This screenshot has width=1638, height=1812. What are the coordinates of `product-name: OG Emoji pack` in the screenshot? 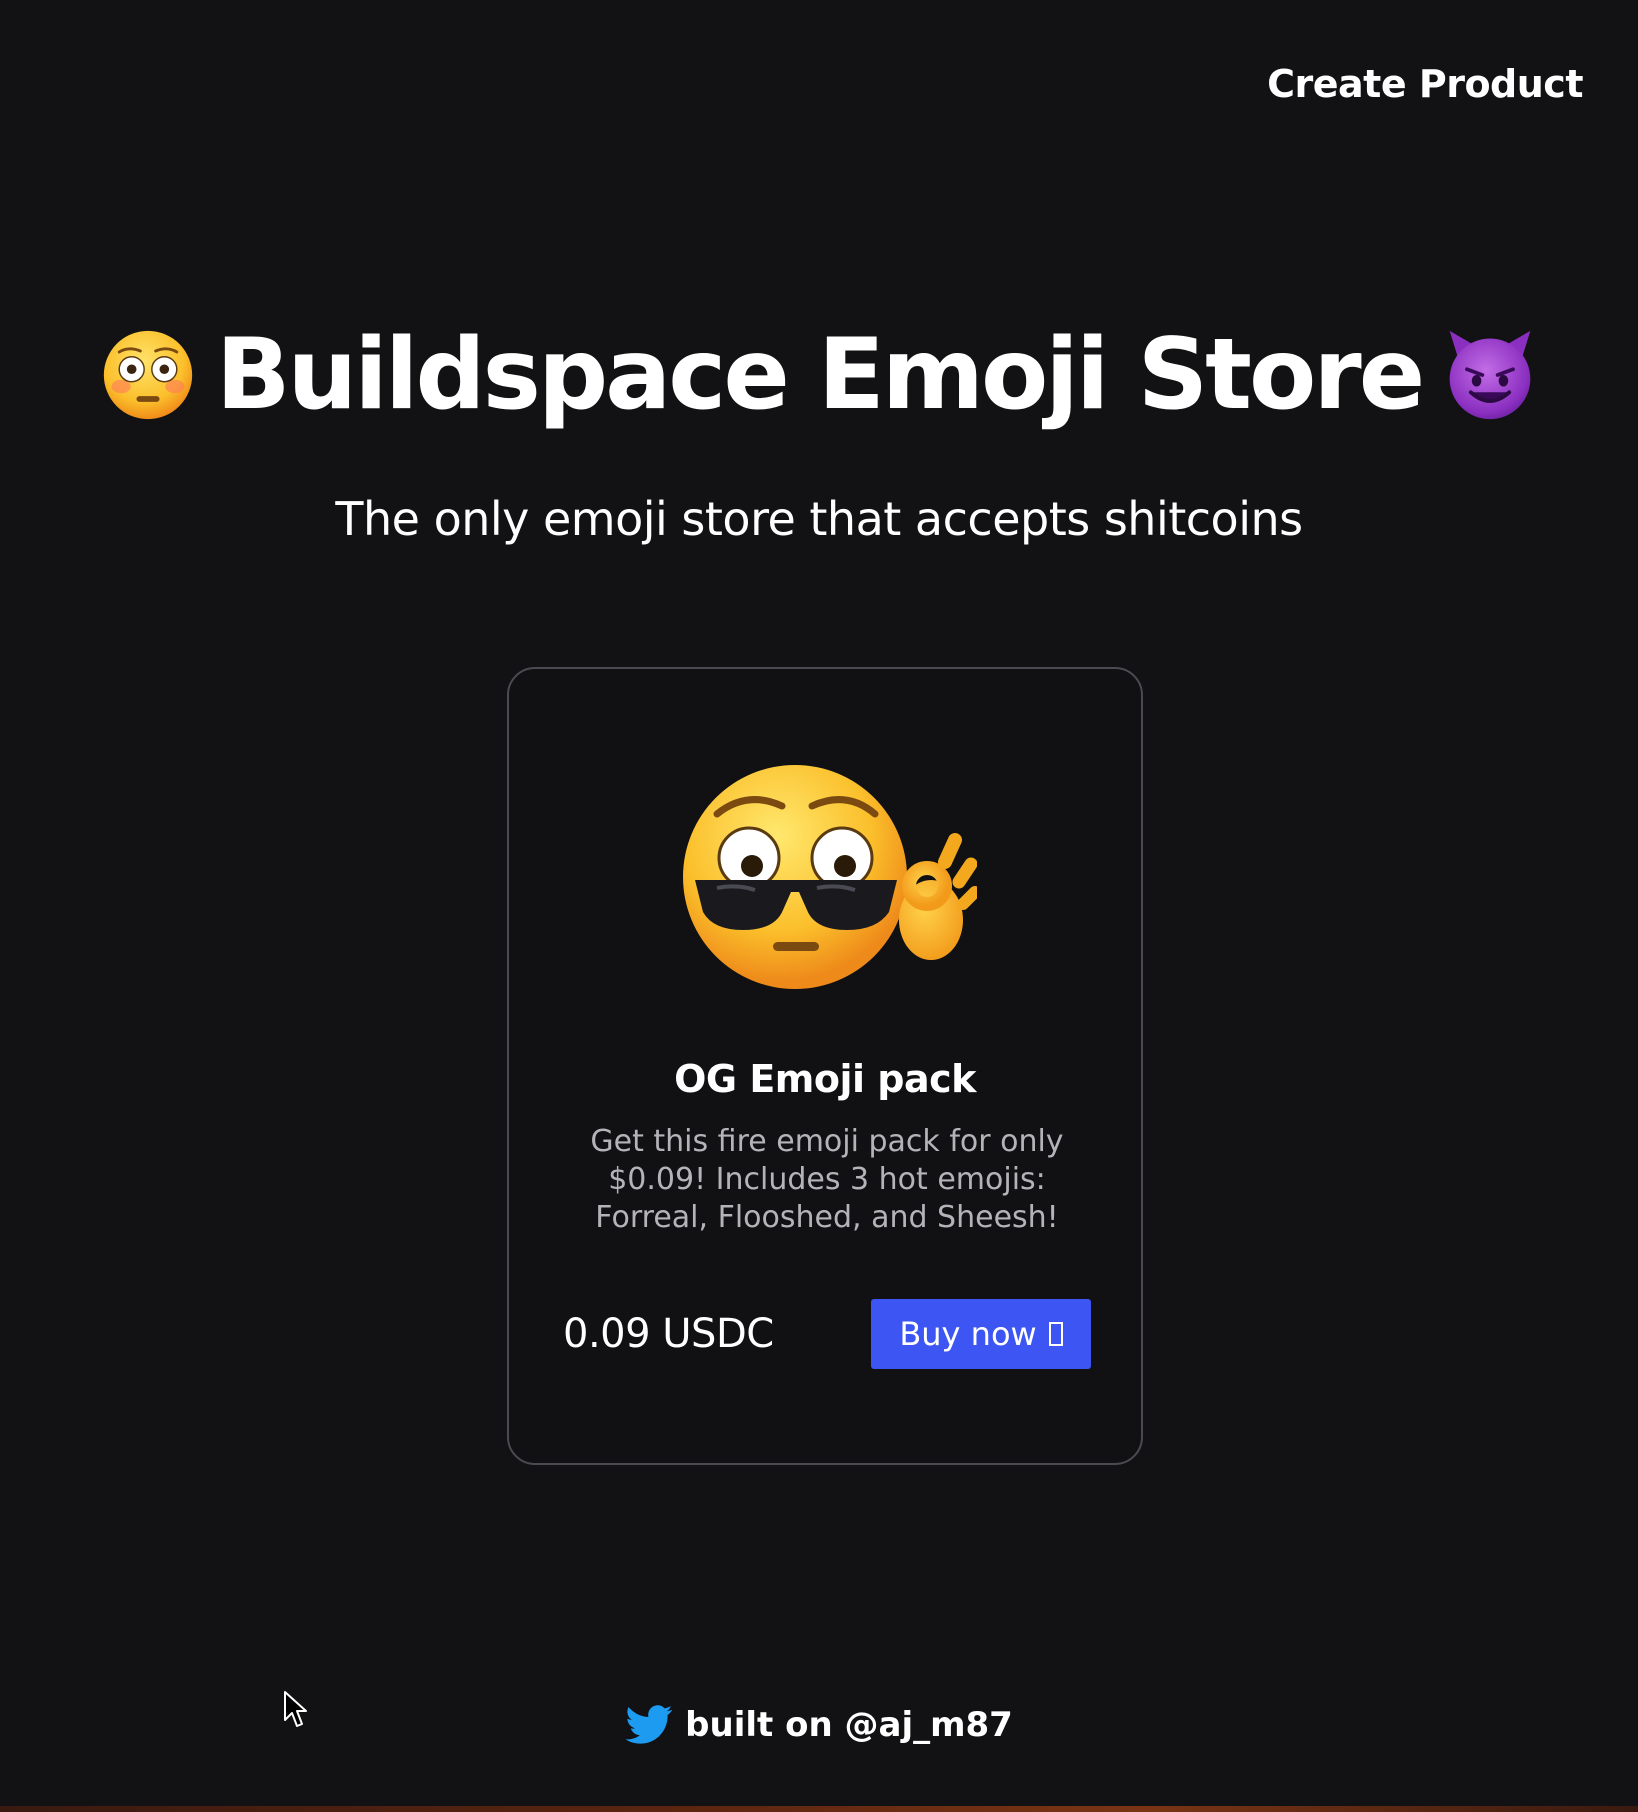 It's located at (825, 1079).